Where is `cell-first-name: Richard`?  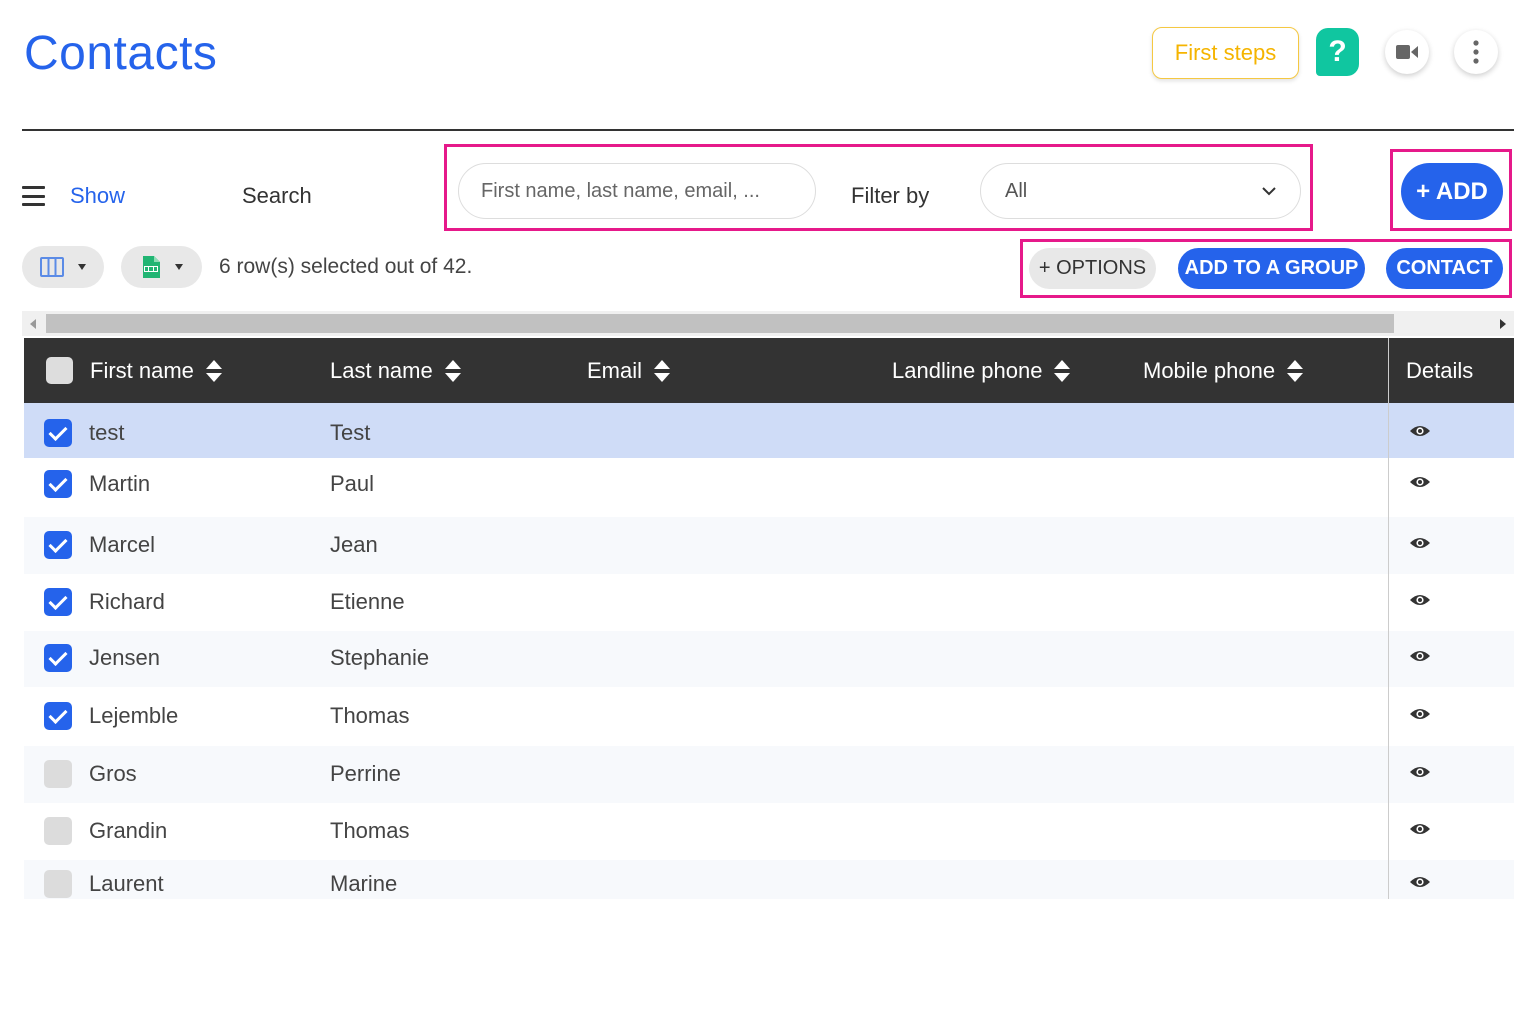 cell-first-name: Richard is located at coordinates (127, 601).